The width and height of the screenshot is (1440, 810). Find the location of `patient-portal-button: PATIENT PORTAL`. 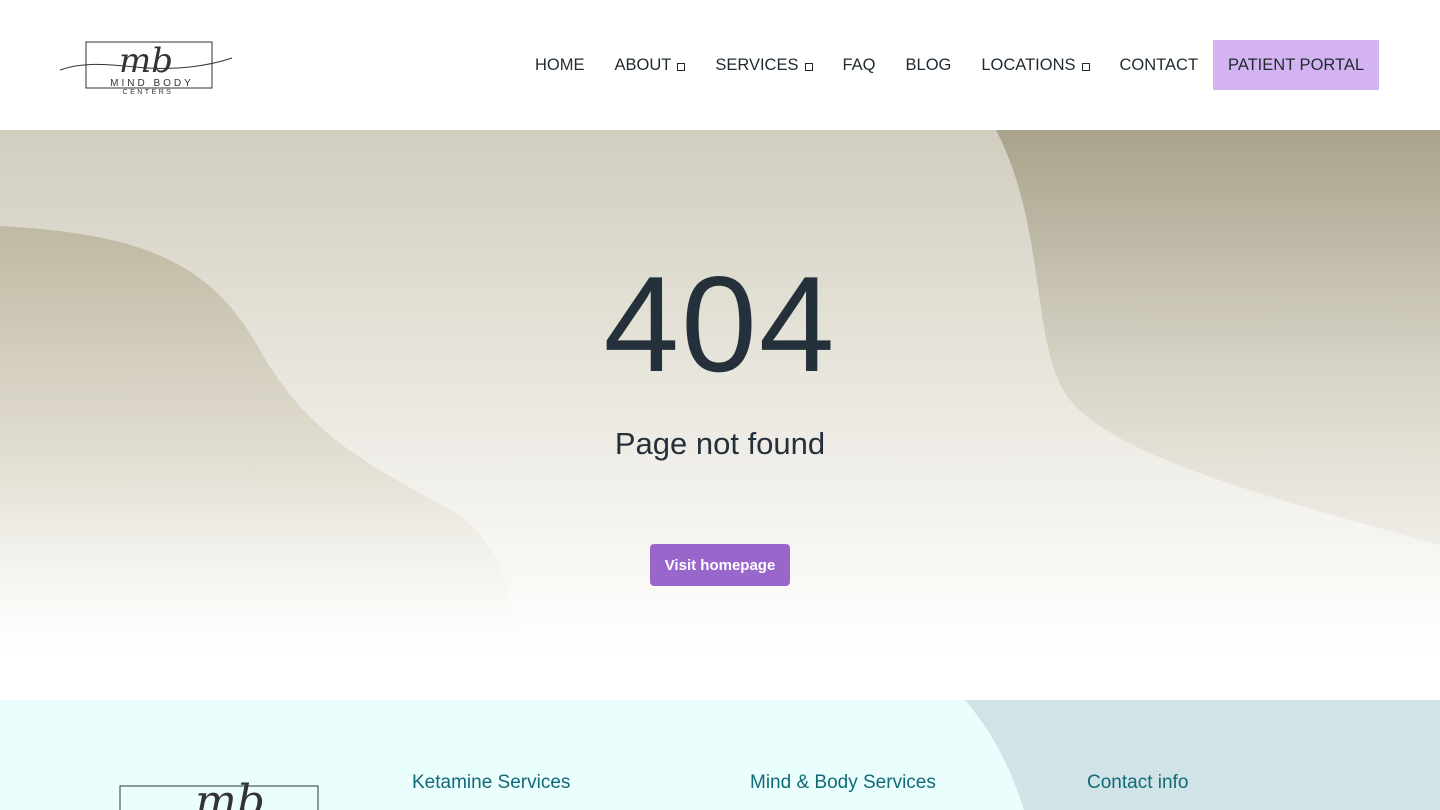

patient-portal-button: PATIENT PORTAL is located at coordinates (1296, 65).